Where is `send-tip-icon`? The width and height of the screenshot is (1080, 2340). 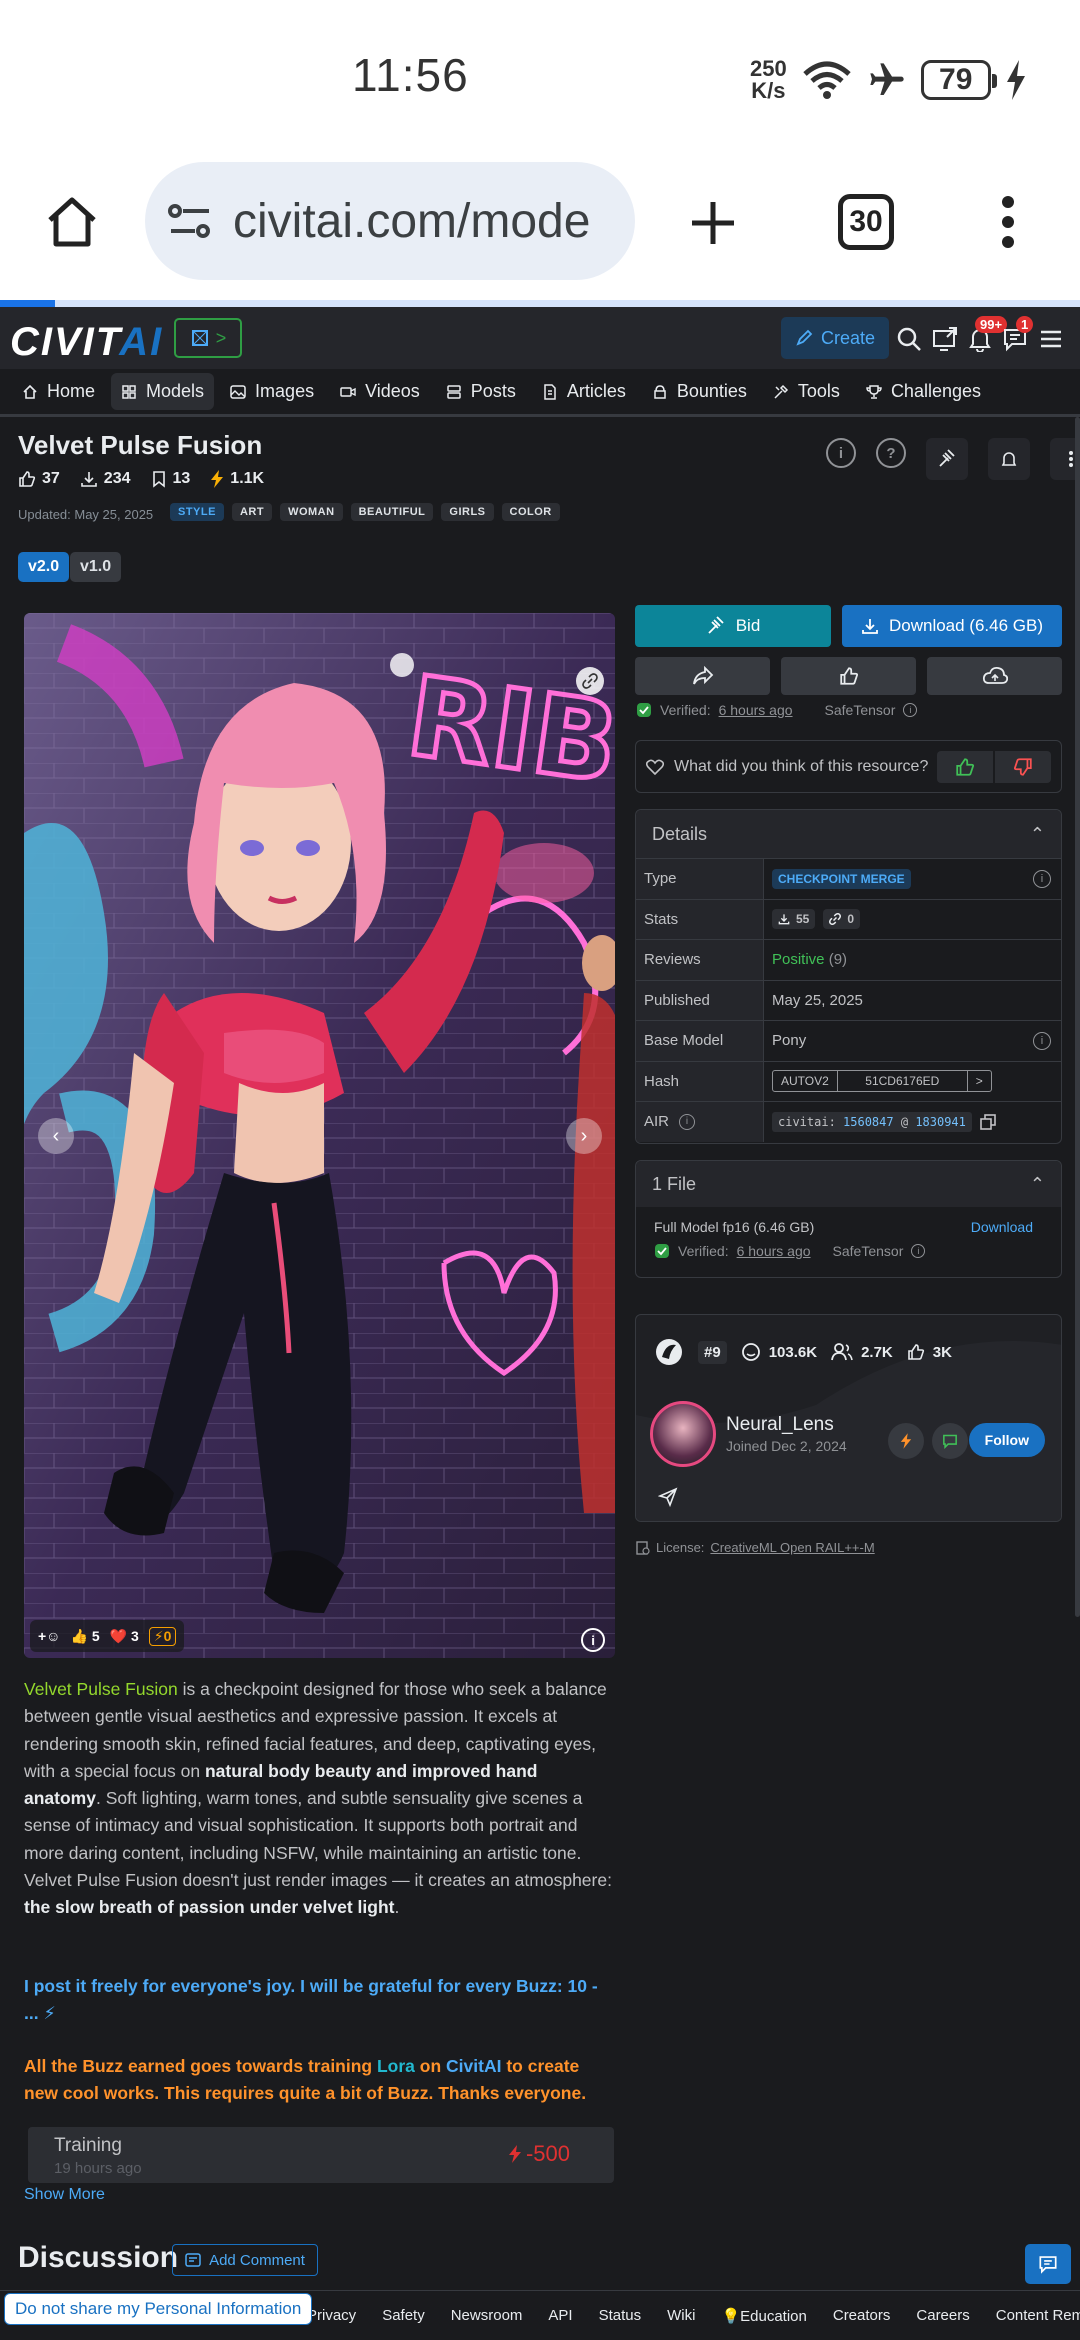 send-tip-icon is located at coordinates (668, 1497).